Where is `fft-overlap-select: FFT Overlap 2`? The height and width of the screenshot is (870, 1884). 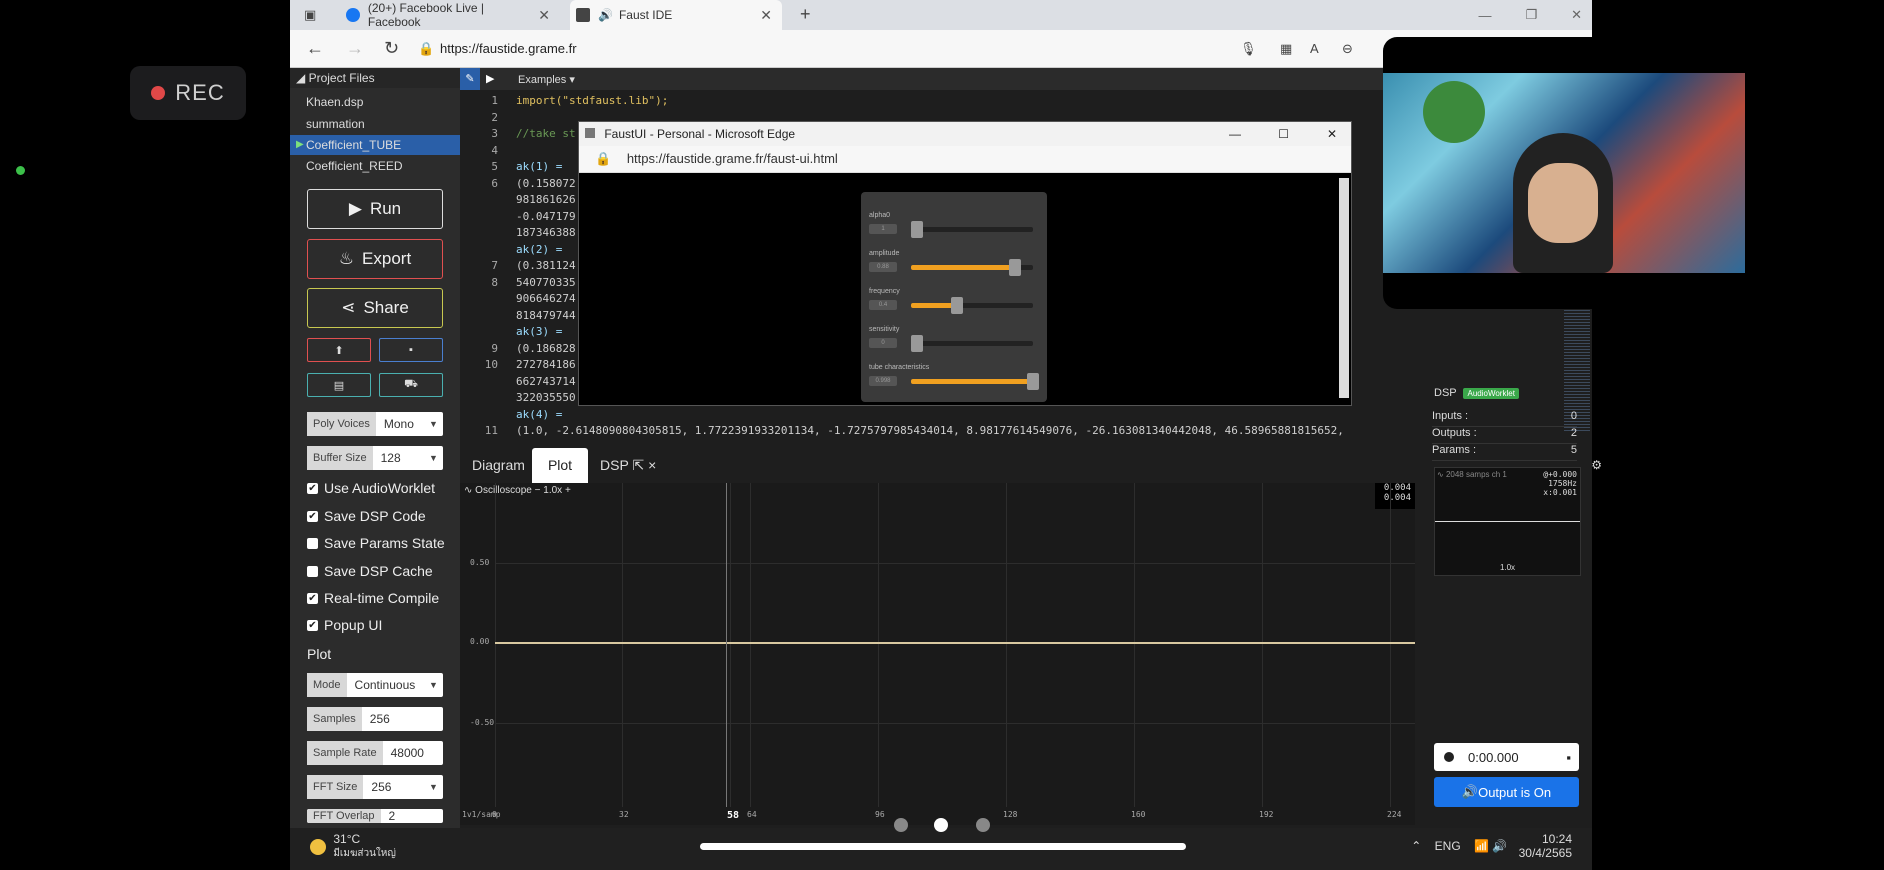
fft-overlap-select: FFT Overlap 2 is located at coordinates (375, 816).